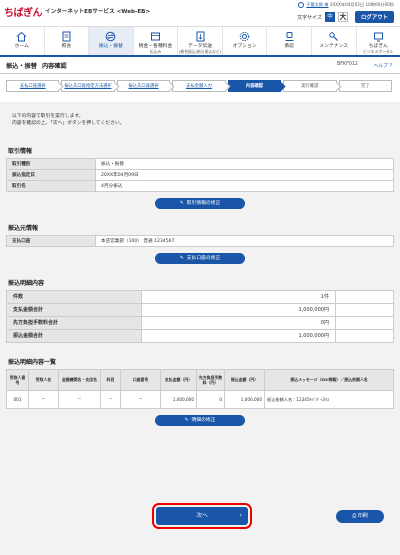  What do you see at coordinates (200, 258) in the screenshot?
I see `edit-source-account-button: ✎ 支払口座の修正` at bounding box center [200, 258].